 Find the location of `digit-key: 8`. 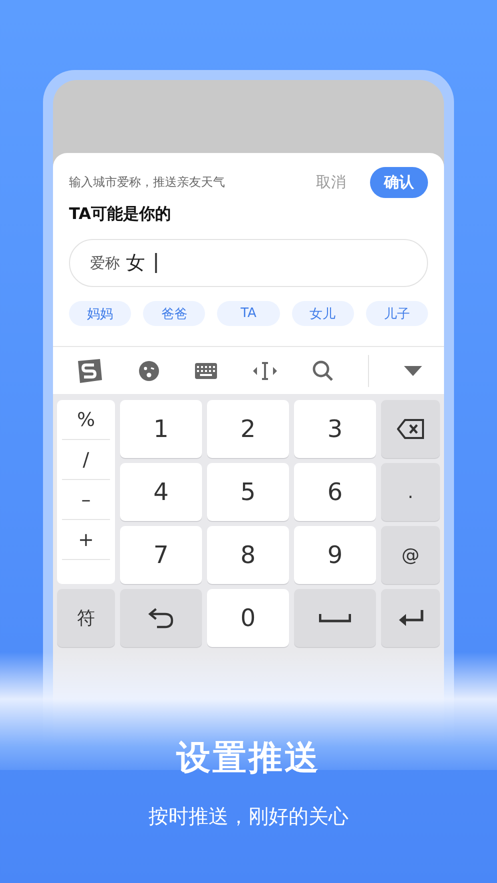

digit-key: 8 is located at coordinates (248, 555).